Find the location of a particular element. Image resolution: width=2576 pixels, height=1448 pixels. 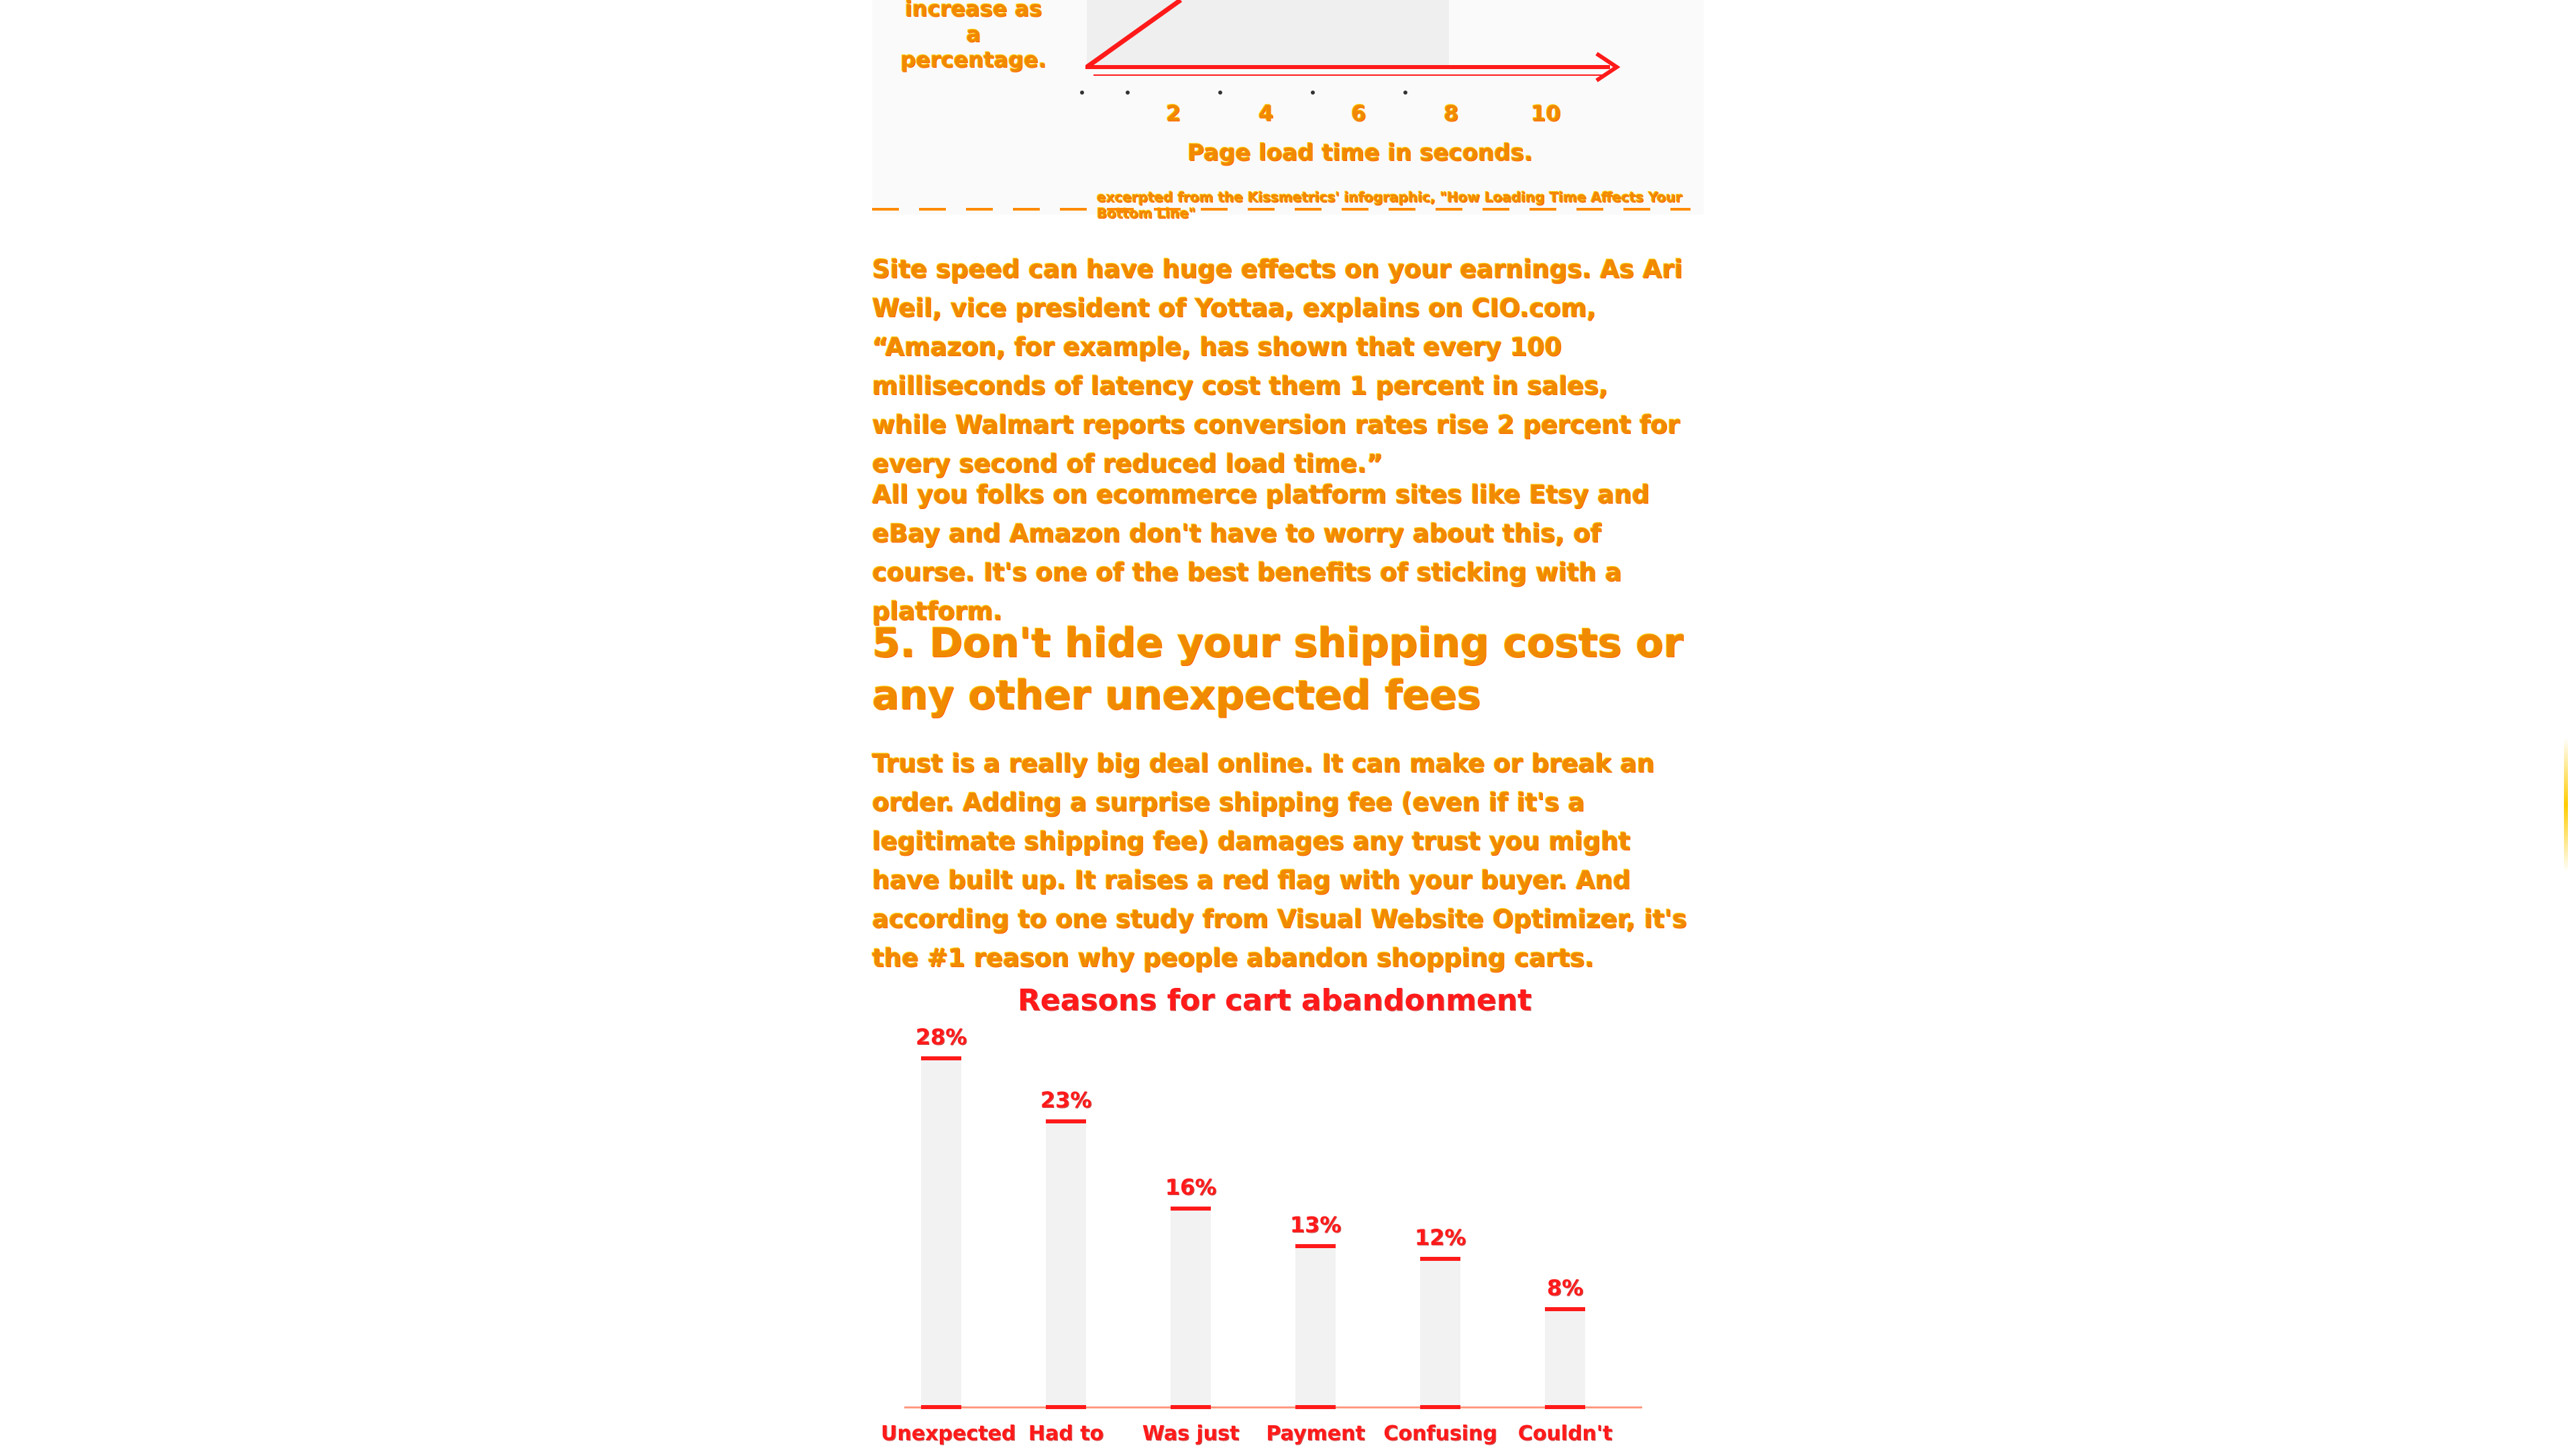

x-tick-label: 2 is located at coordinates (1173, 113).